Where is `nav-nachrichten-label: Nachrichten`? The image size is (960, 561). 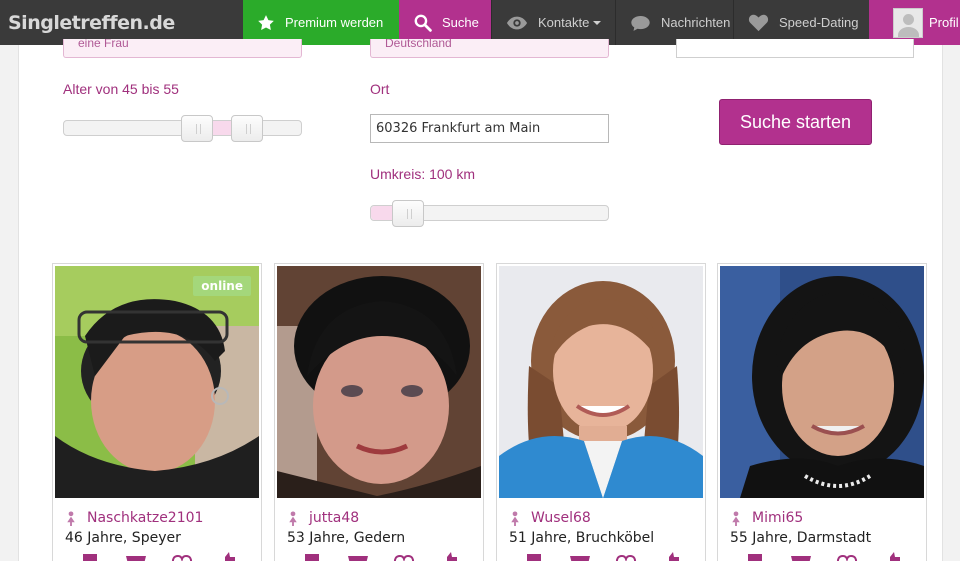
nav-nachrichten-label: Nachrichten is located at coordinates (696, 22).